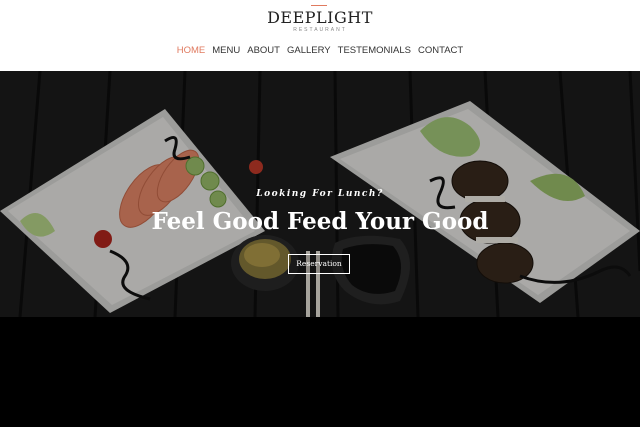 The width and height of the screenshot is (640, 427). Describe the element at coordinates (320, 30) in the screenshot. I see `brand-subtitle: RESTAURANT` at that location.